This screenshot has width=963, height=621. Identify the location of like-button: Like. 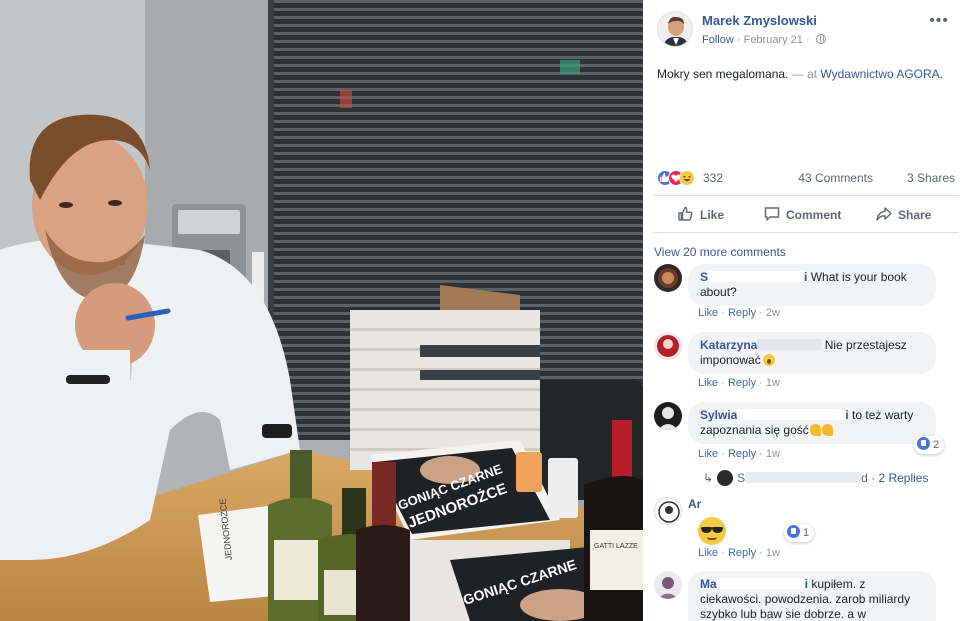
(700, 215).